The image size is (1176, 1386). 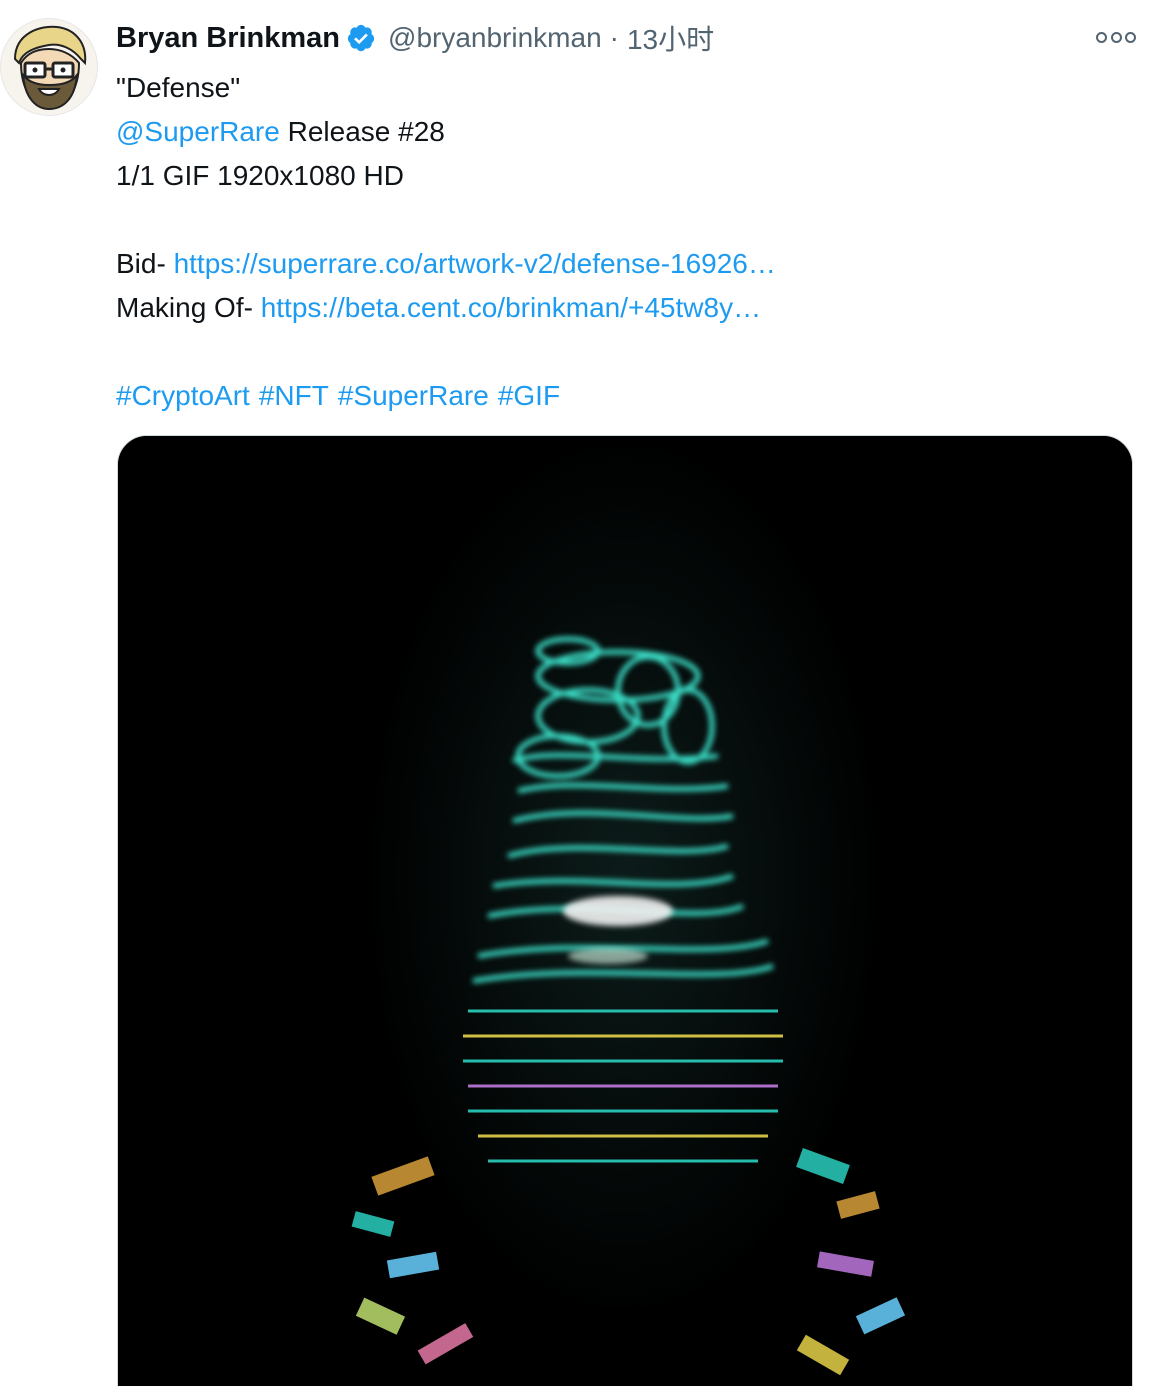 I want to click on spec-line: 1/1 GIF 1920x1080 HD, so click(x=260, y=175).